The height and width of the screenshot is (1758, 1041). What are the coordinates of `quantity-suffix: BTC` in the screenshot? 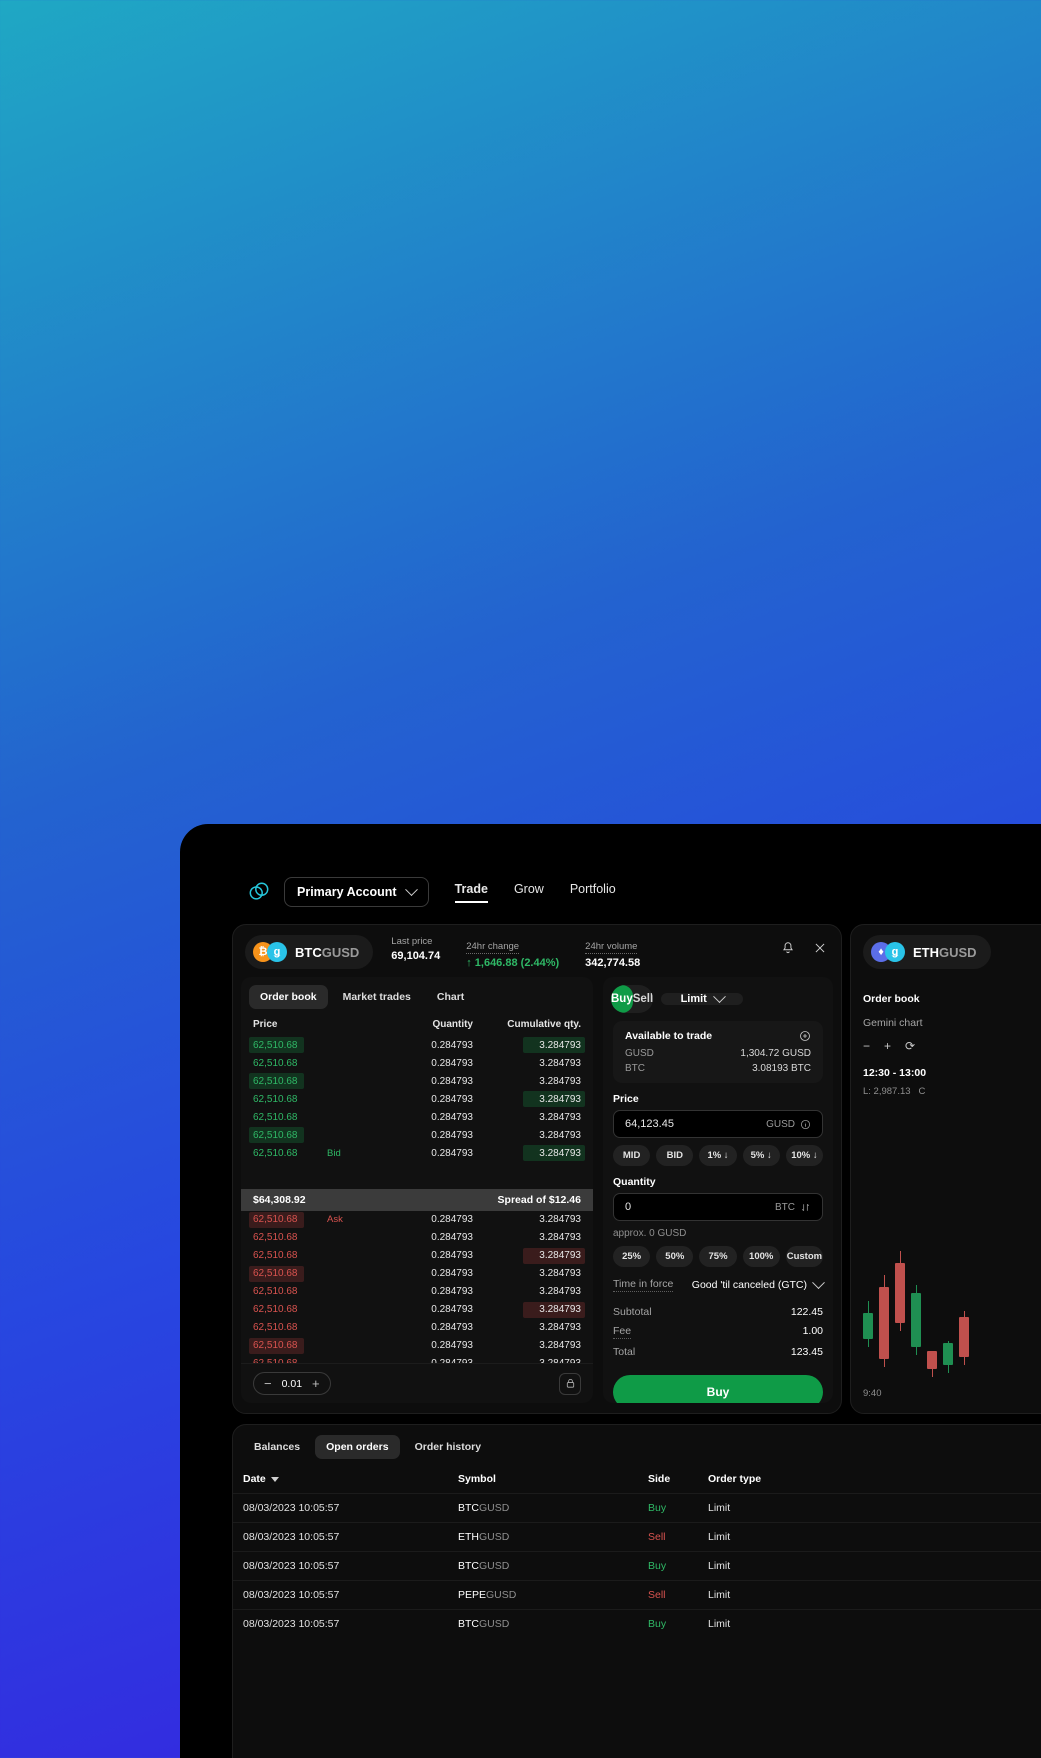 It's located at (793, 1207).